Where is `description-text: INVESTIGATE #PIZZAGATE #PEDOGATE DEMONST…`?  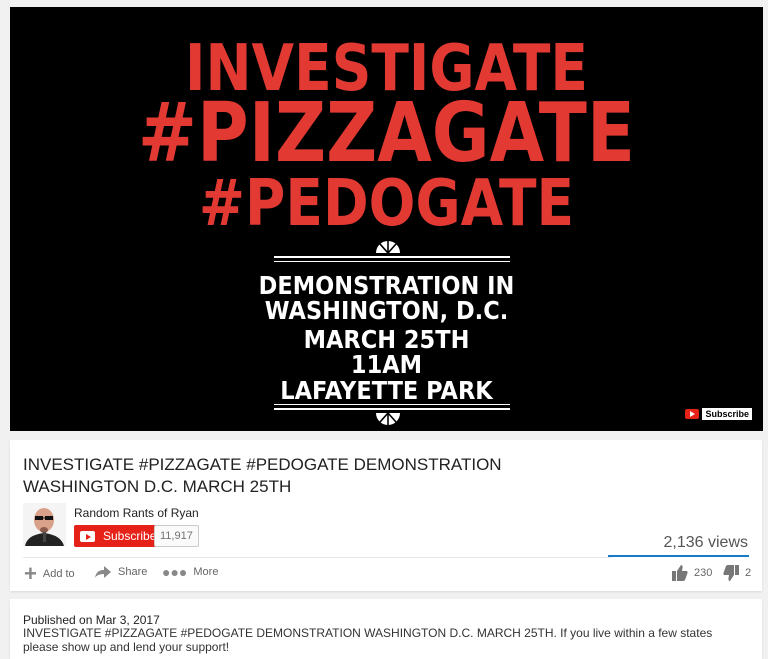 description-text: INVESTIGATE #PIZZAGATE #PEDOGATE DEMONST… is located at coordinates (368, 640).